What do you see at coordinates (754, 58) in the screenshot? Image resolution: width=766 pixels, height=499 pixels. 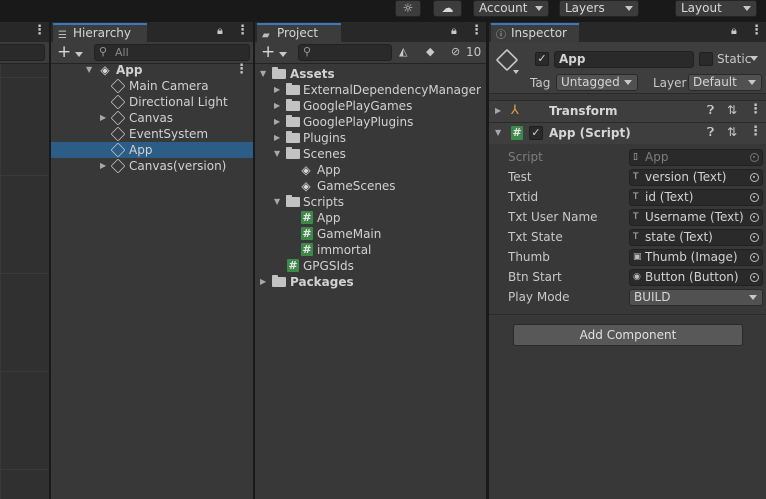 I see `static-chevron-down-icon` at bounding box center [754, 58].